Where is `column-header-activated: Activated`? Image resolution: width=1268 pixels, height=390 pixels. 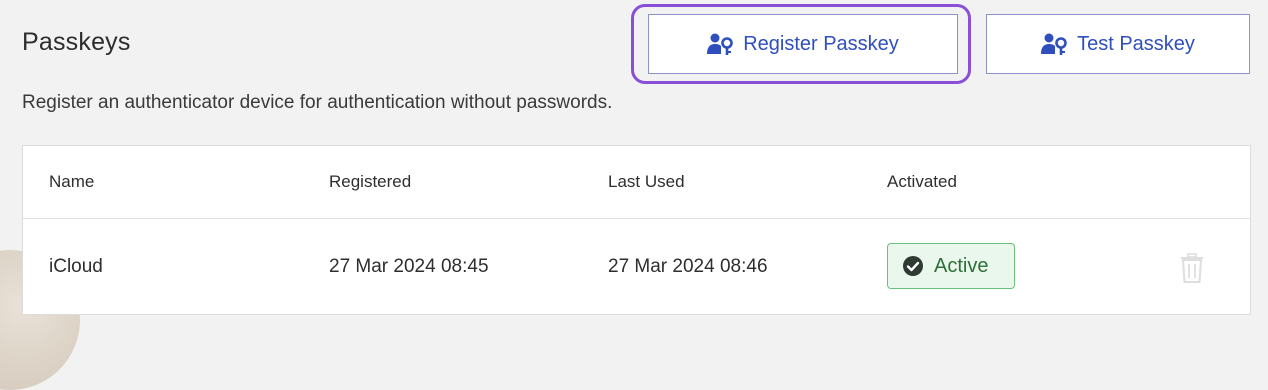
column-header-activated: Activated is located at coordinates (922, 181).